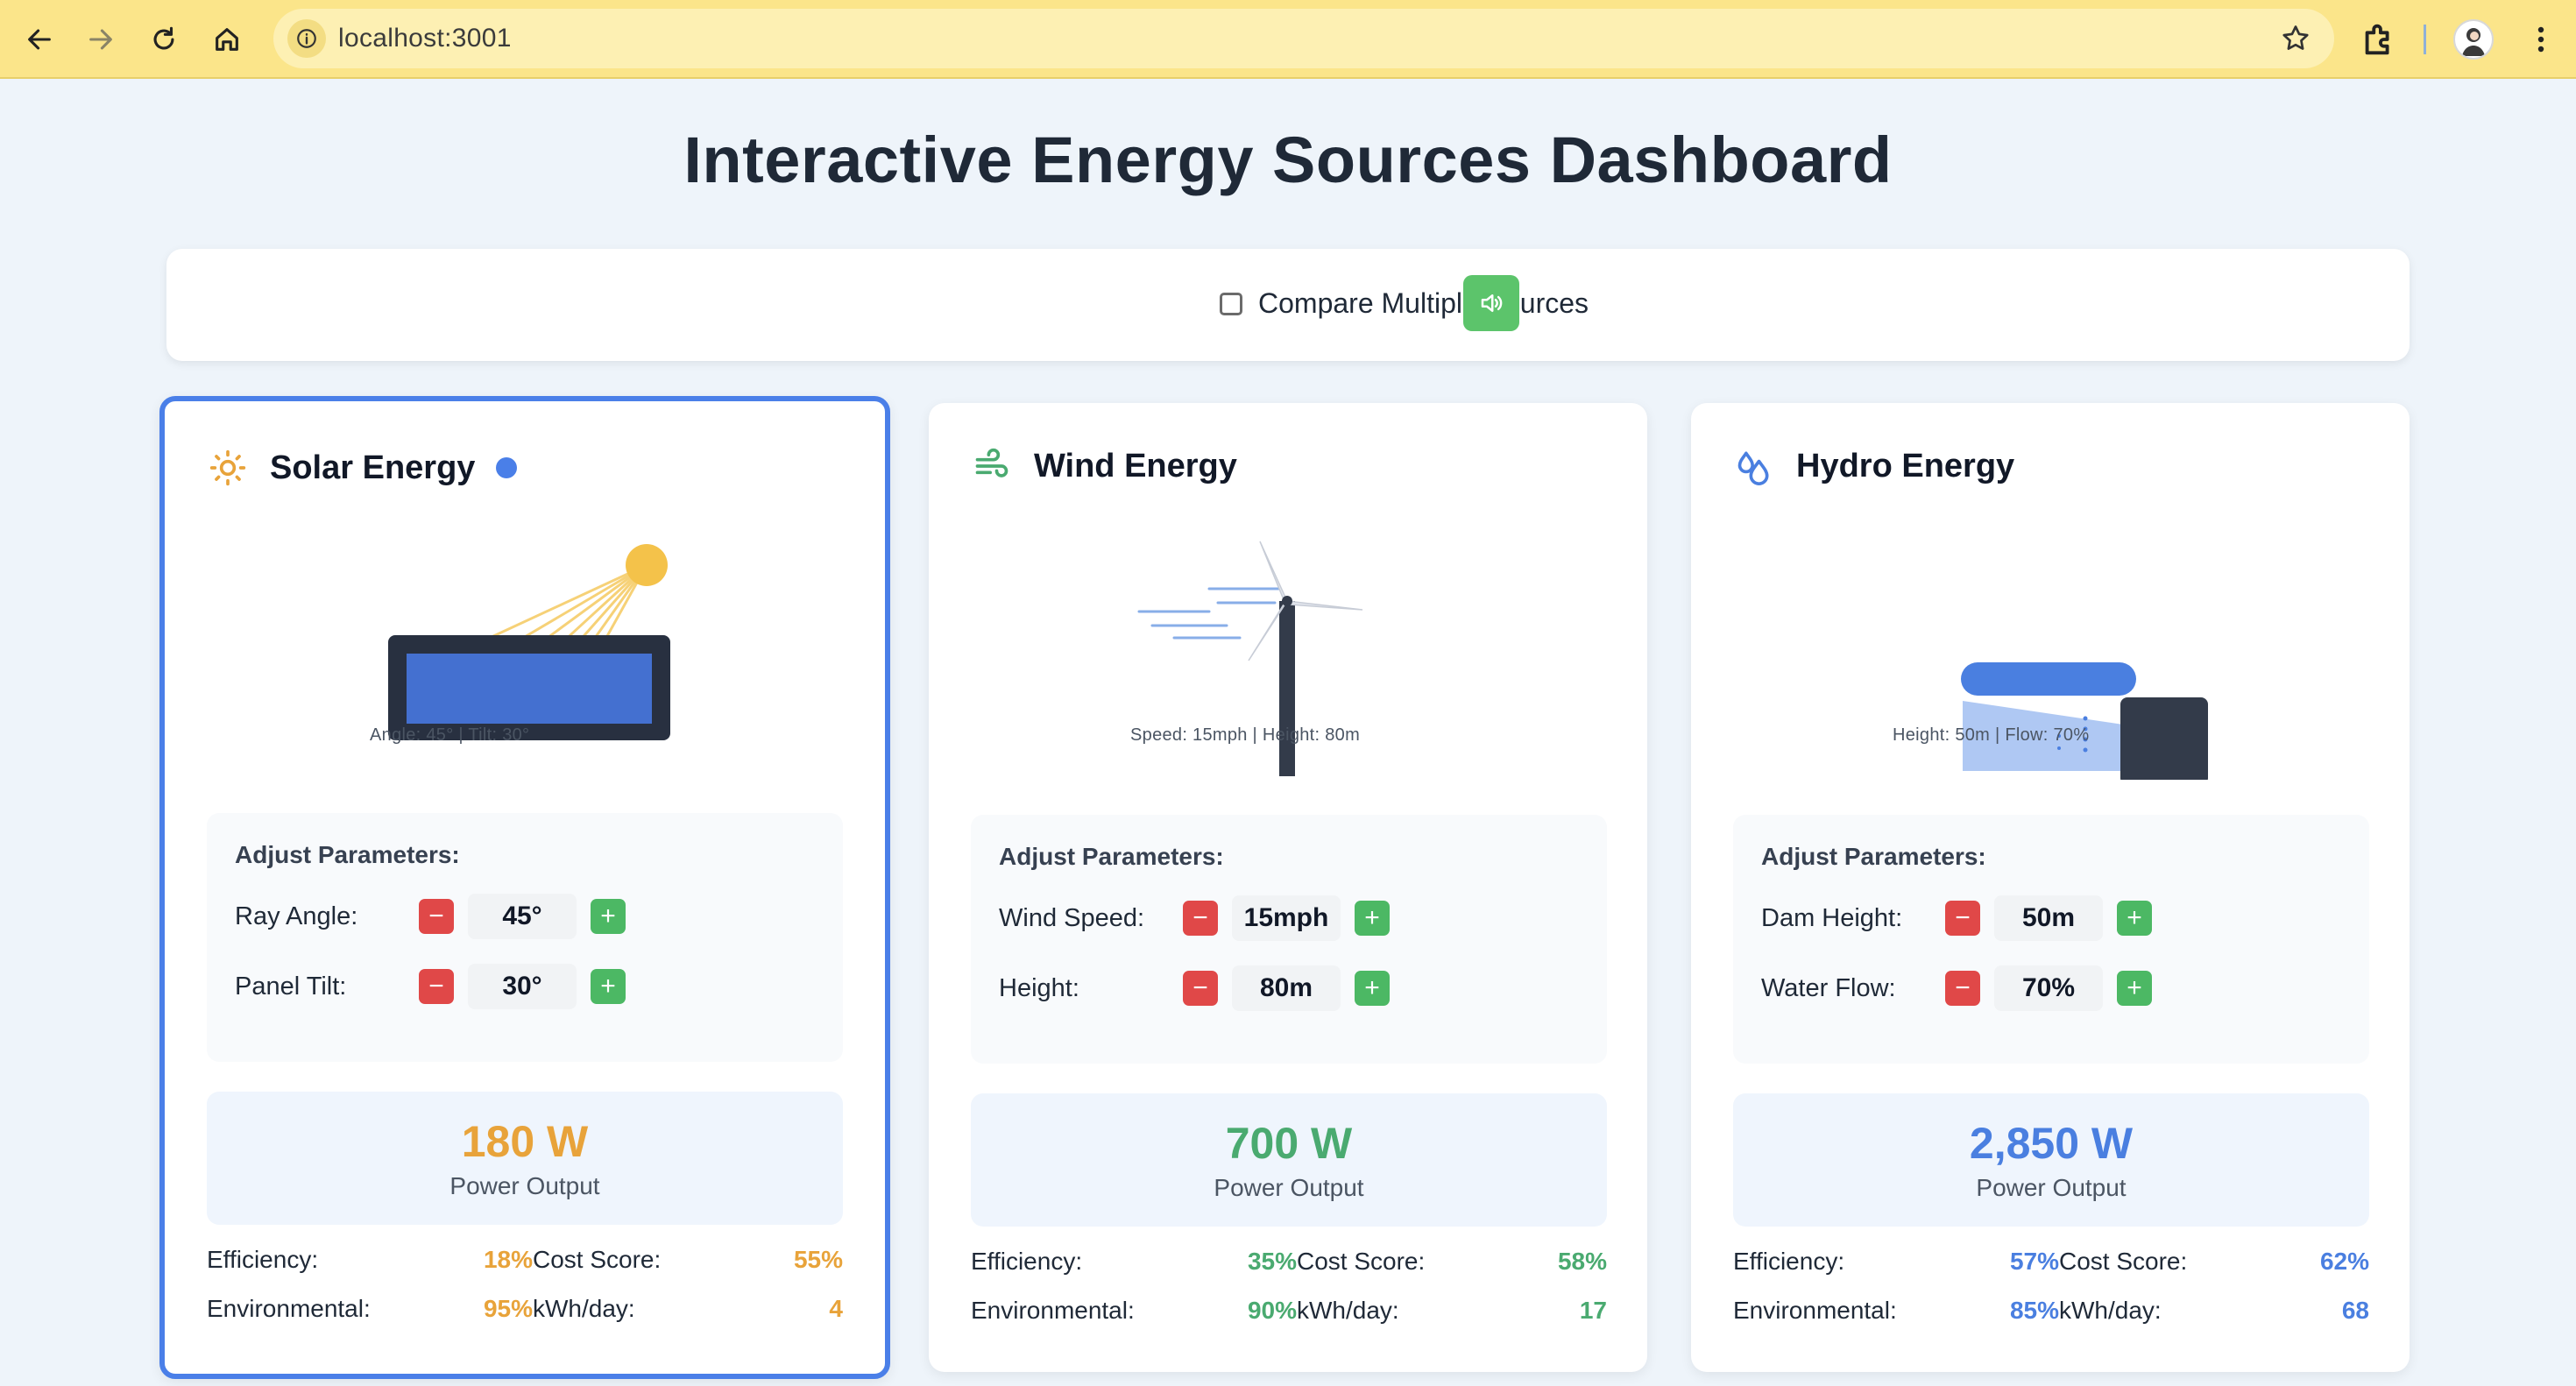  Describe the element at coordinates (508, 1259) in the screenshot. I see `efficiency-value: 18%` at that location.